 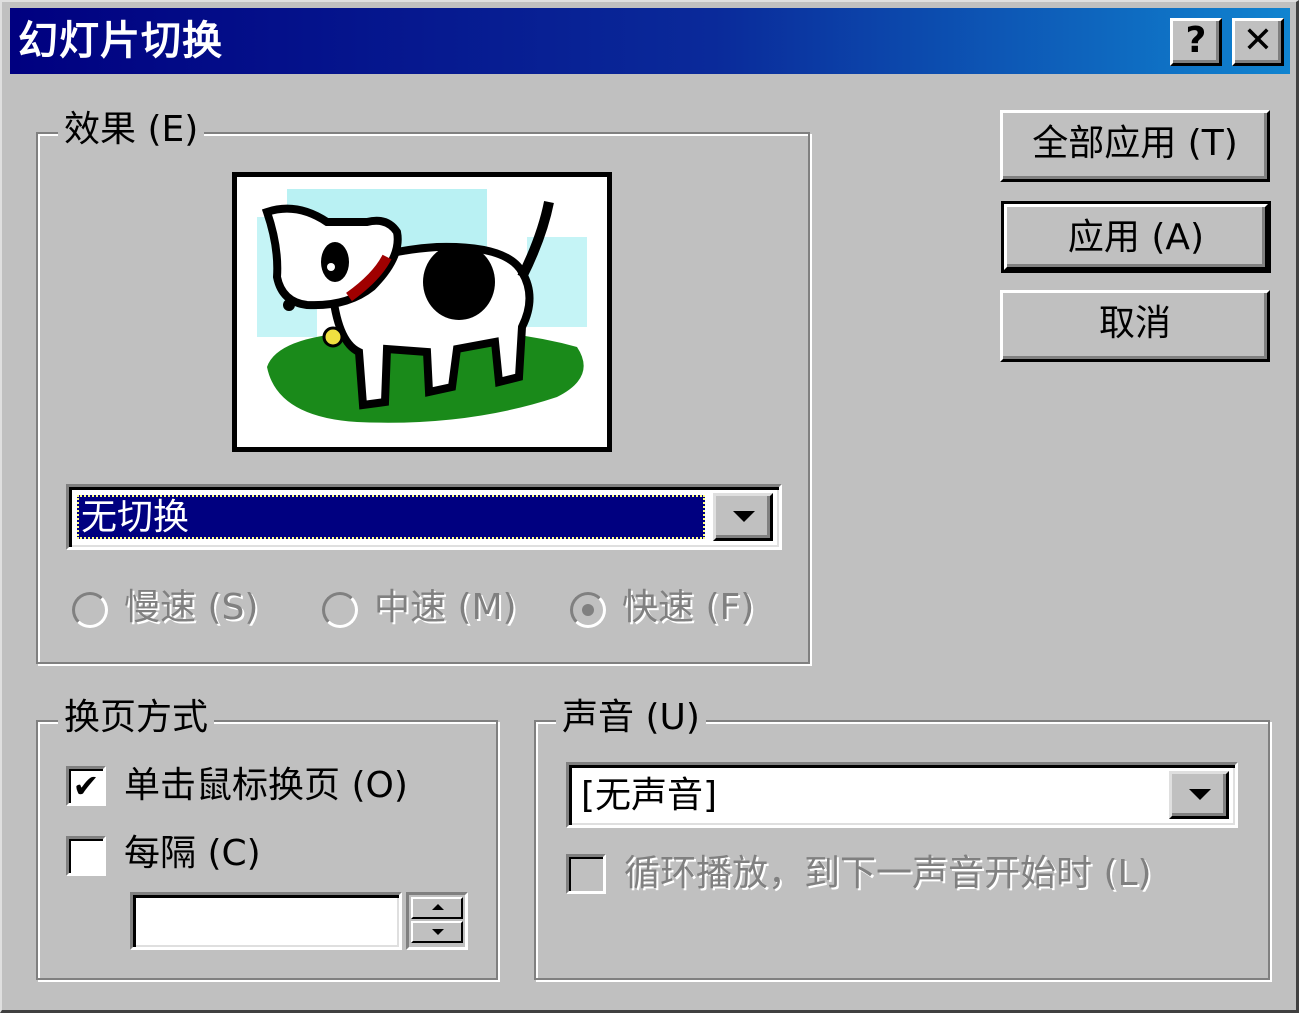 What do you see at coordinates (192, 853) in the screenshot?
I see `every-label: 每隔 (C)` at bounding box center [192, 853].